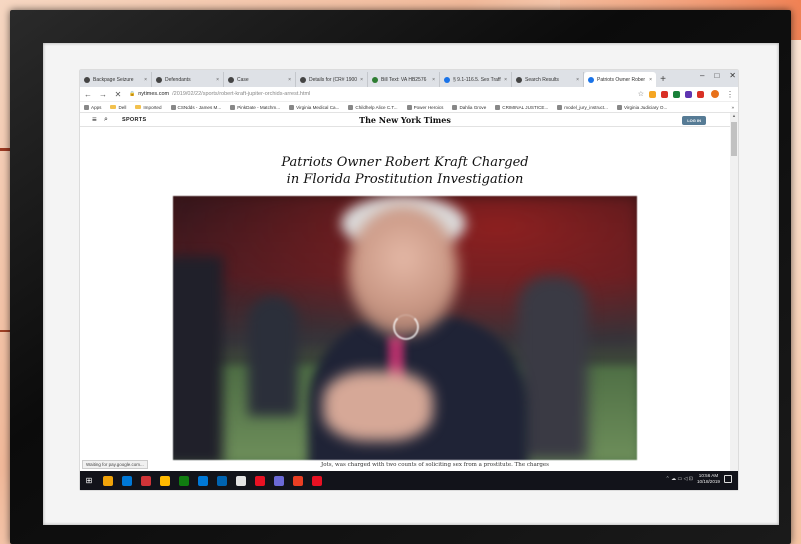  Describe the element at coordinates (641, 94) in the screenshot. I see `bookmark-star-icon: ☆` at that location.